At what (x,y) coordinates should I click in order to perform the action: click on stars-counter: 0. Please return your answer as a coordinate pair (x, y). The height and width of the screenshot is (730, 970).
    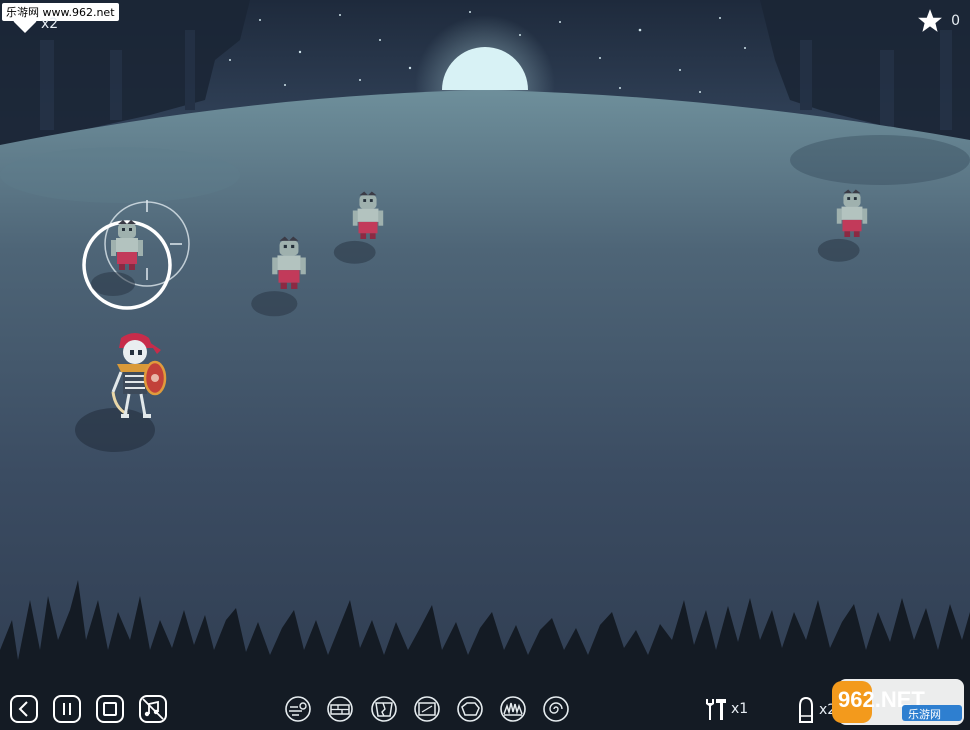
    Looking at the image, I should click on (938, 21).